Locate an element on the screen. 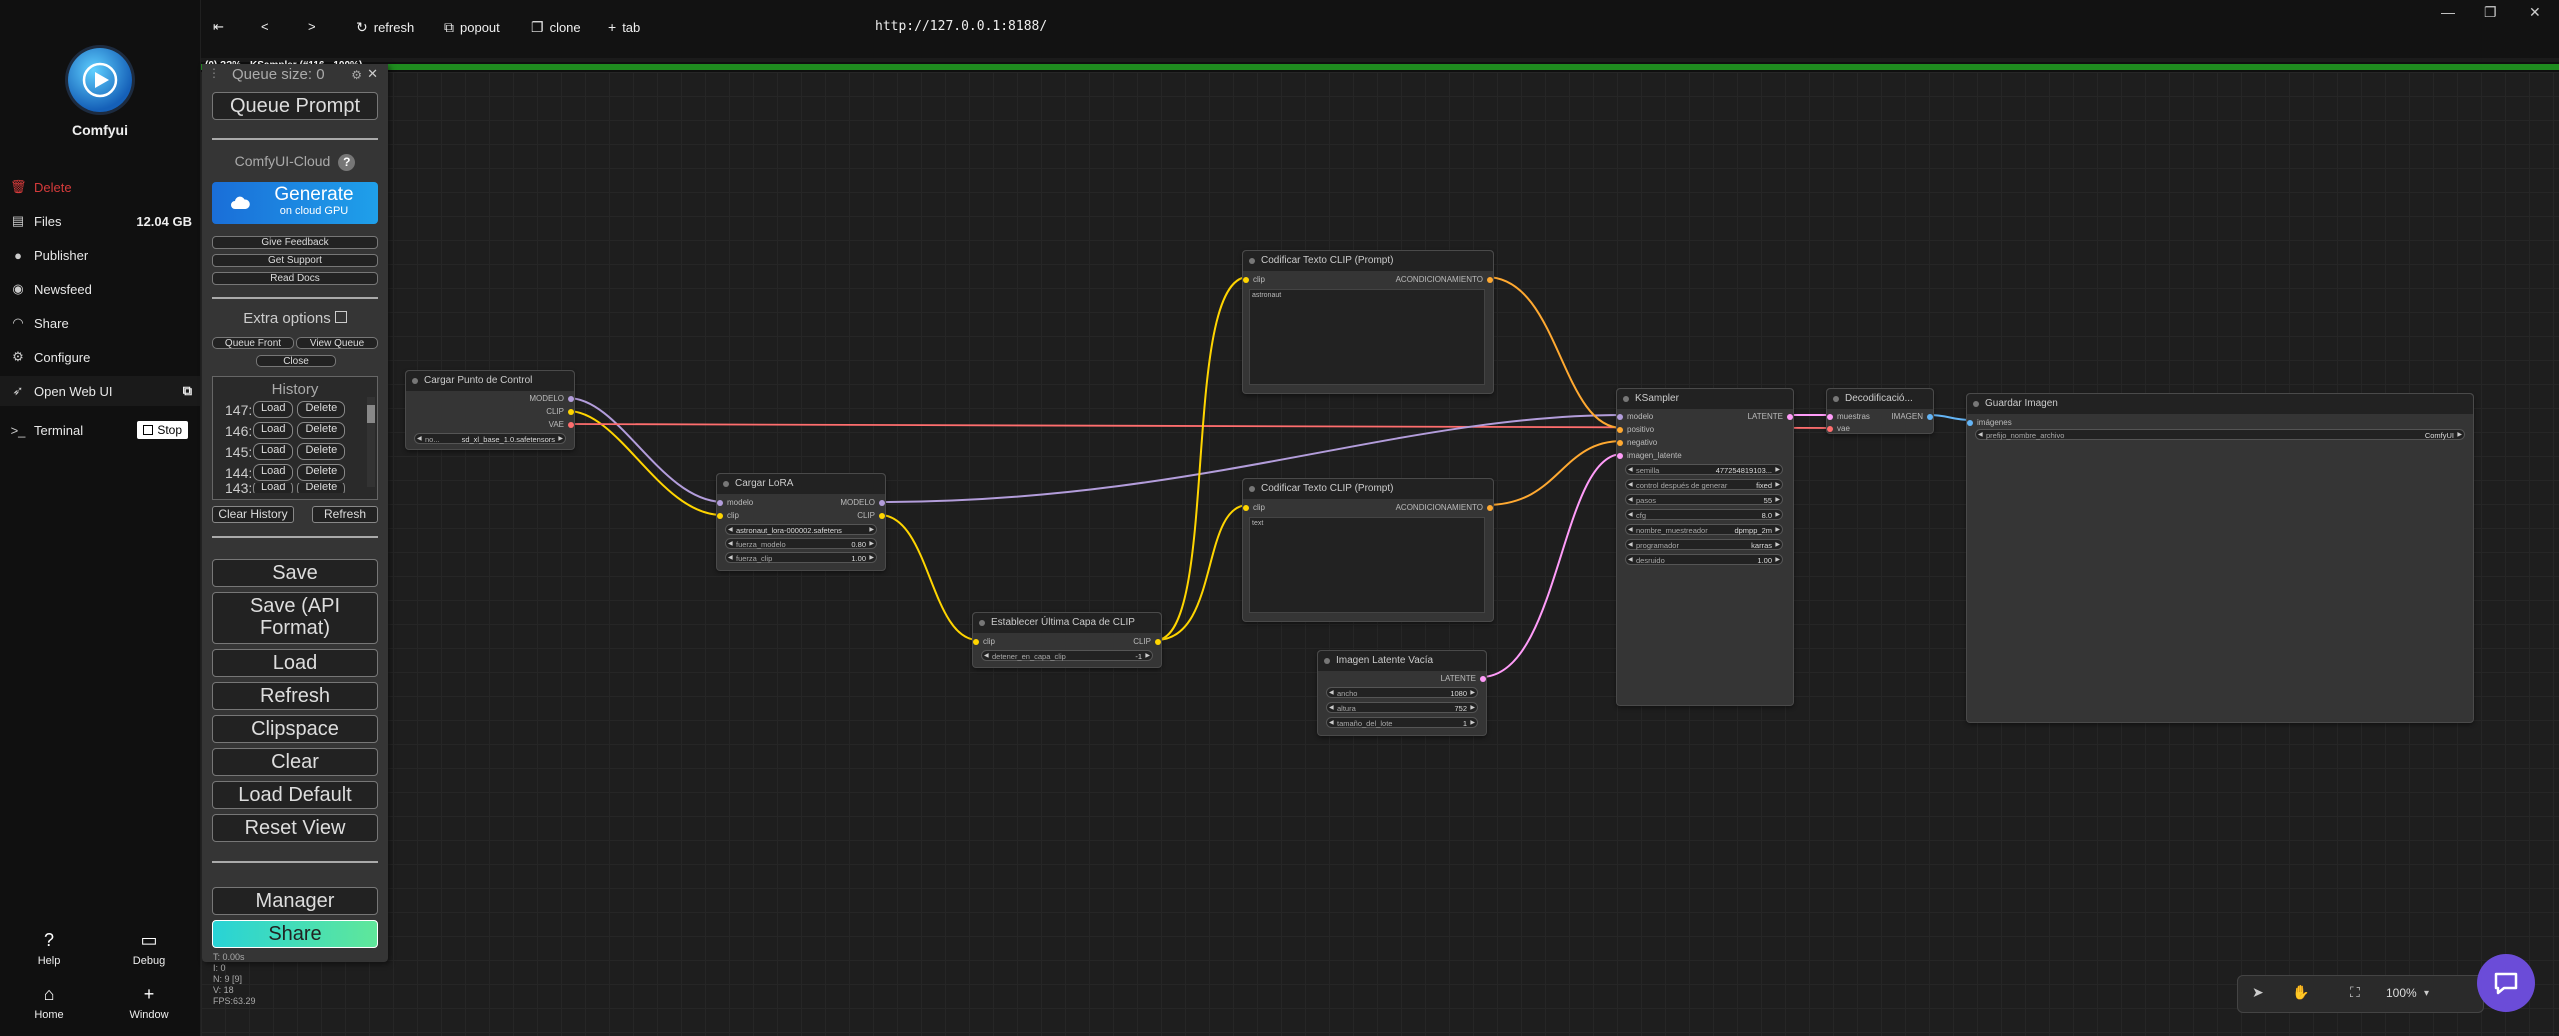 The width and height of the screenshot is (2559, 1036). view-queue-button: View Queue is located at coordinates (337, 343).